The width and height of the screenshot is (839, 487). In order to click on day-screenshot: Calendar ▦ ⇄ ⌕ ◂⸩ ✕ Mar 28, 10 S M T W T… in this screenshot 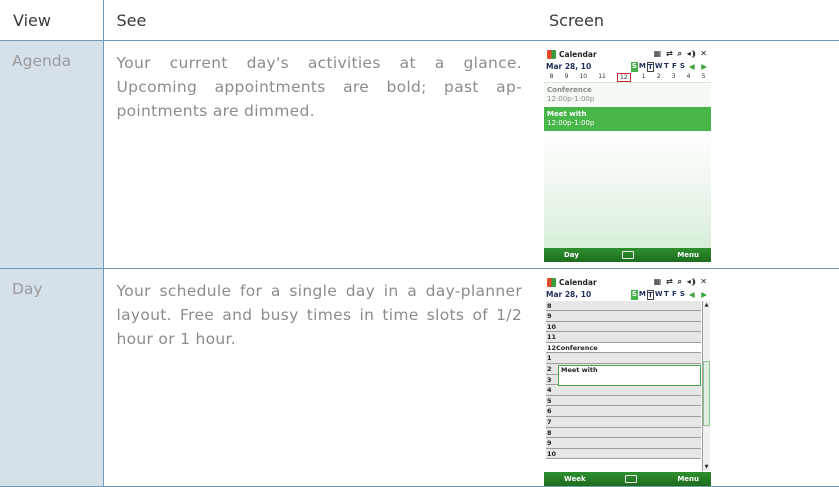, I will do `click(627, 380)`.